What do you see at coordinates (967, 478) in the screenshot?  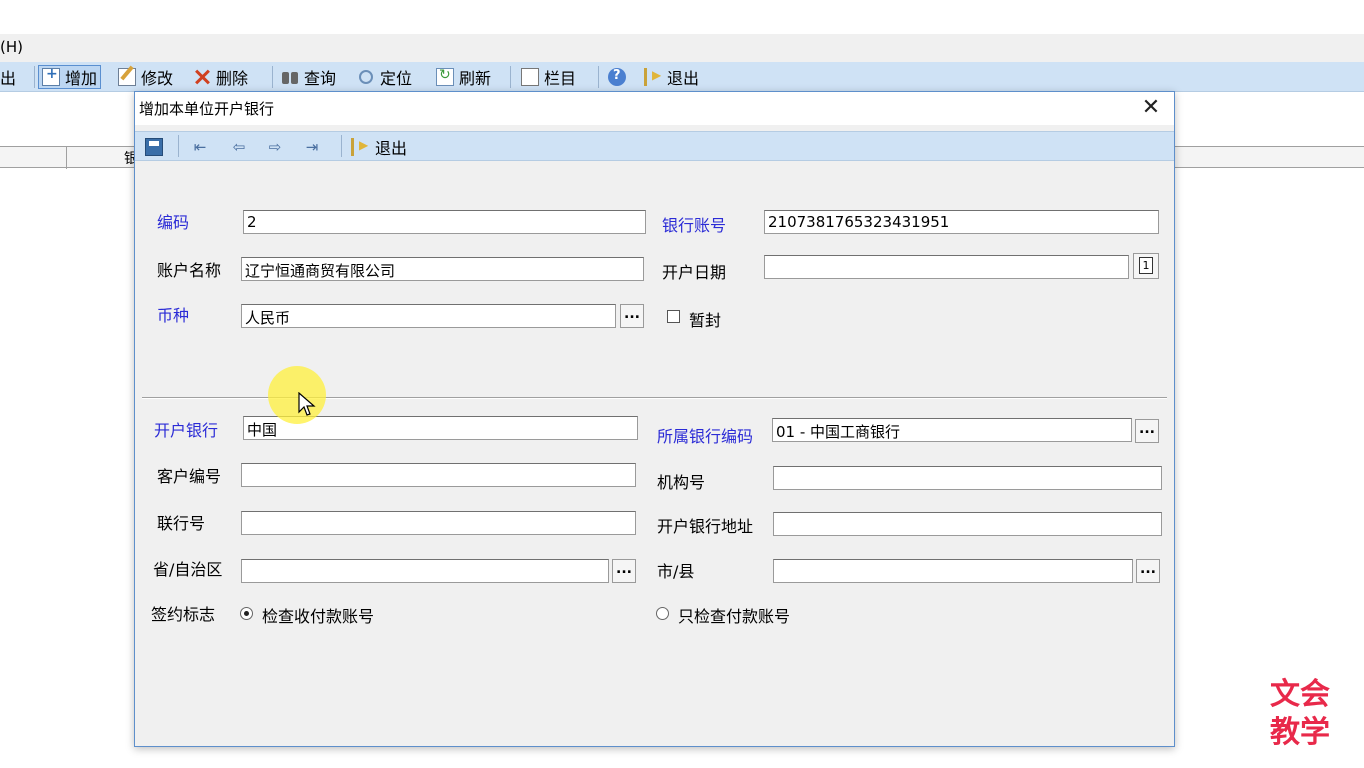 I see `org-no-field` at bounding box center [967, 478].